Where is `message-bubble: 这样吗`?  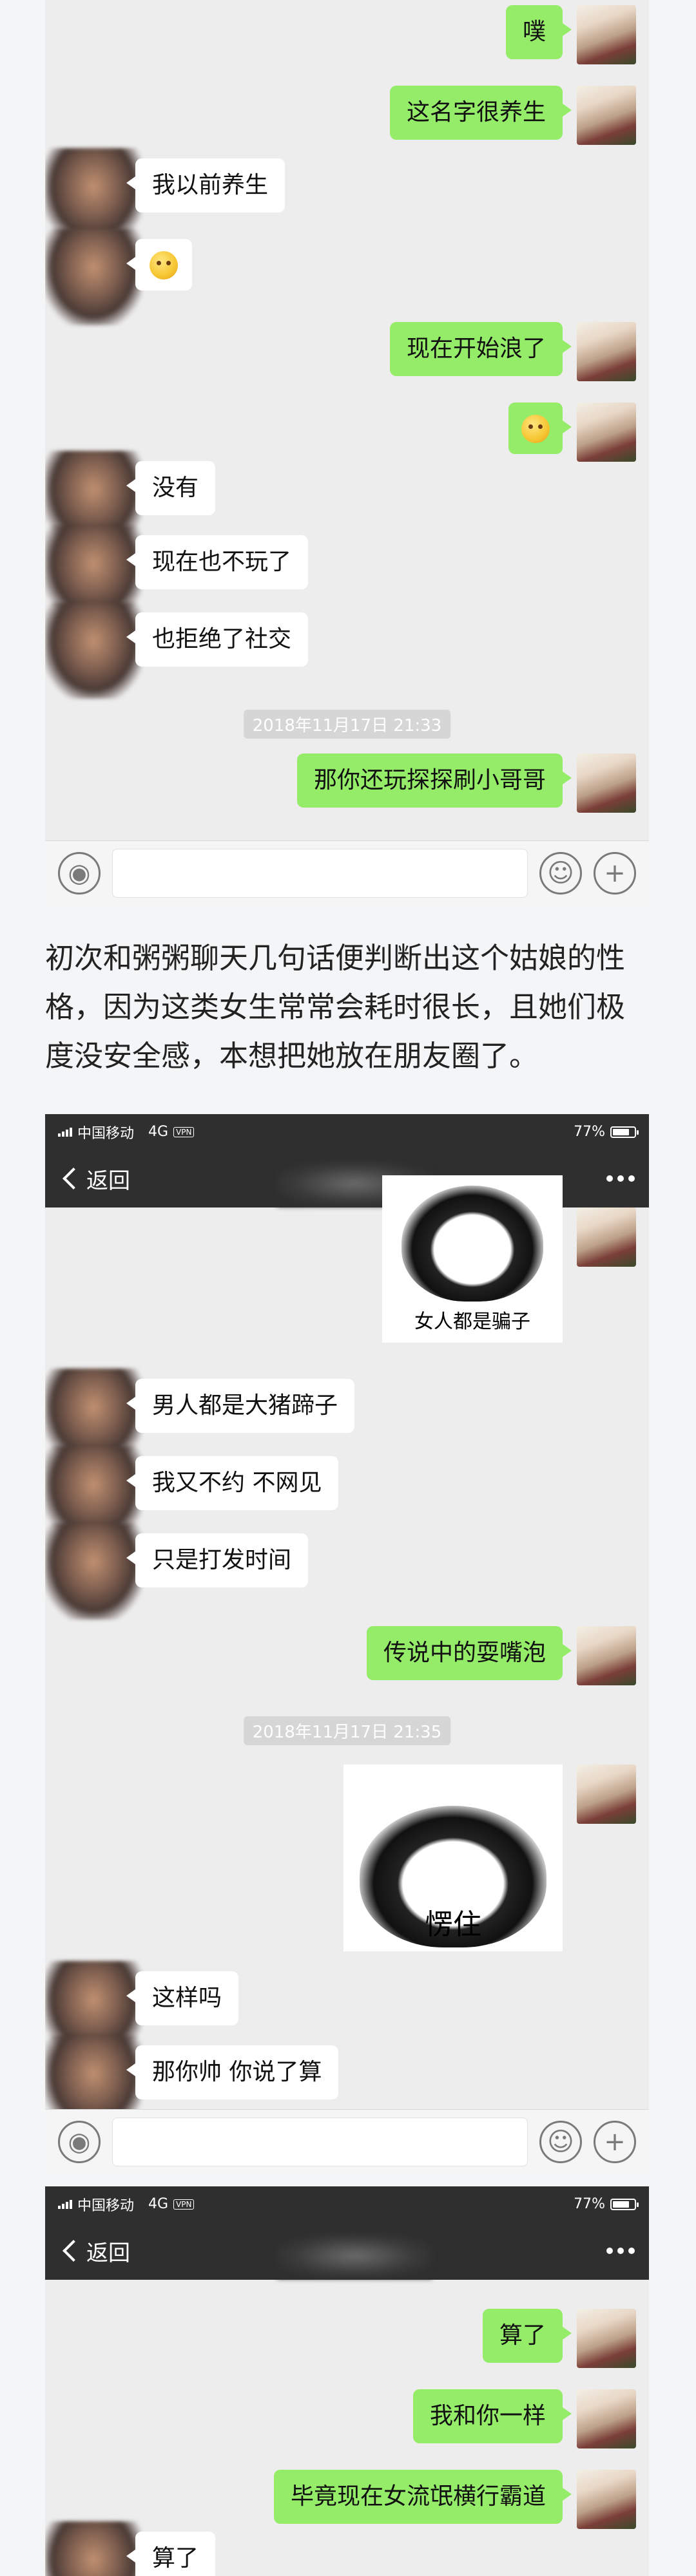
message-bubble: 这样吗 is located at coordinates (182, 1998).